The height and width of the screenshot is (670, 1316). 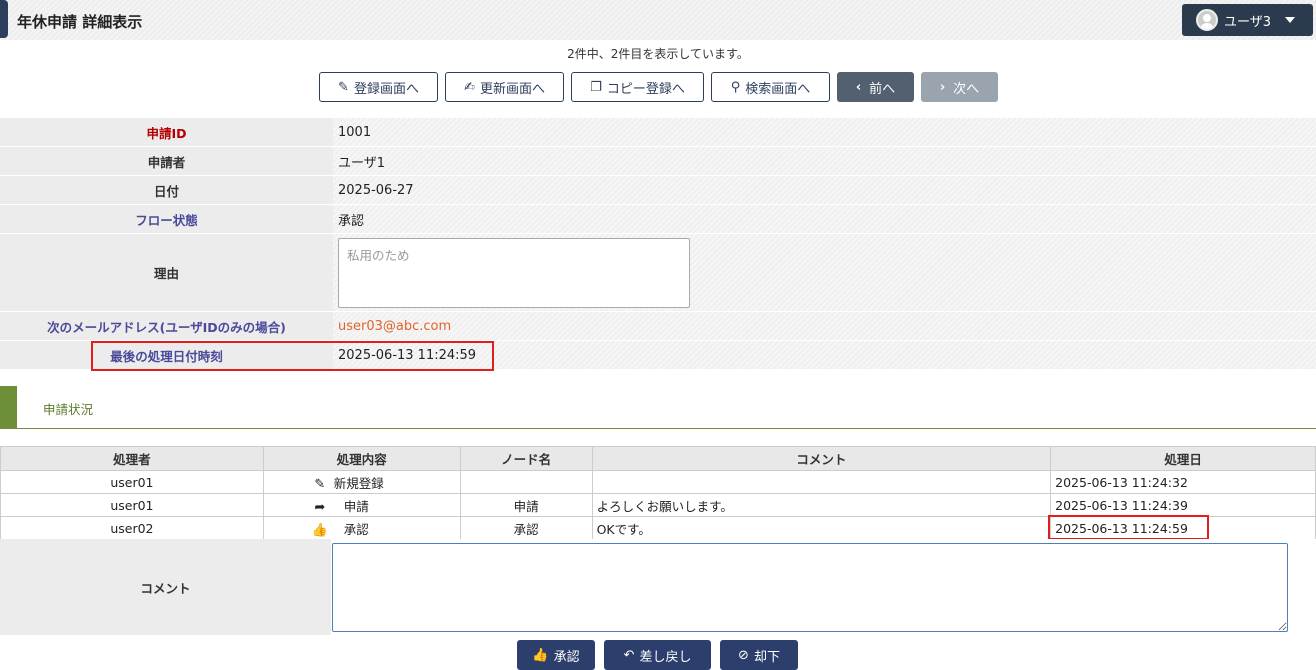 What do you see at coordinates (824, 272) in the screenshot?
I see `reason-cell: 私用のため` at bounding box center [824, 272].